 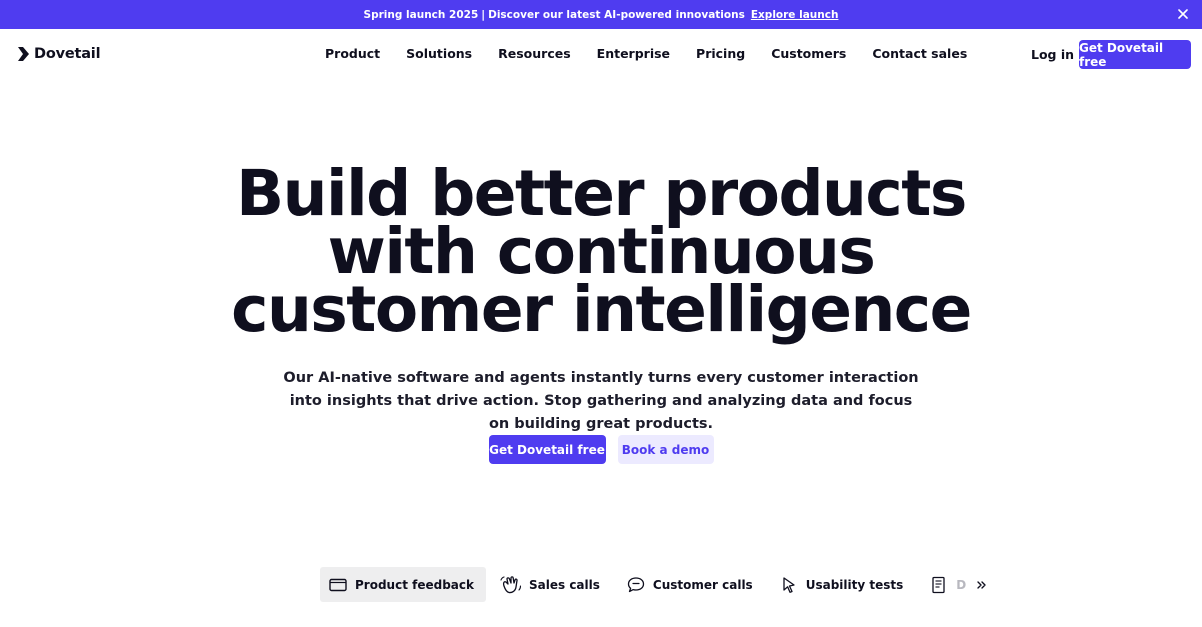 What do you see at coordinates (808, 53) in the screenshot?
I see `nav-customers: Customers` at bounding box center [808, 53].